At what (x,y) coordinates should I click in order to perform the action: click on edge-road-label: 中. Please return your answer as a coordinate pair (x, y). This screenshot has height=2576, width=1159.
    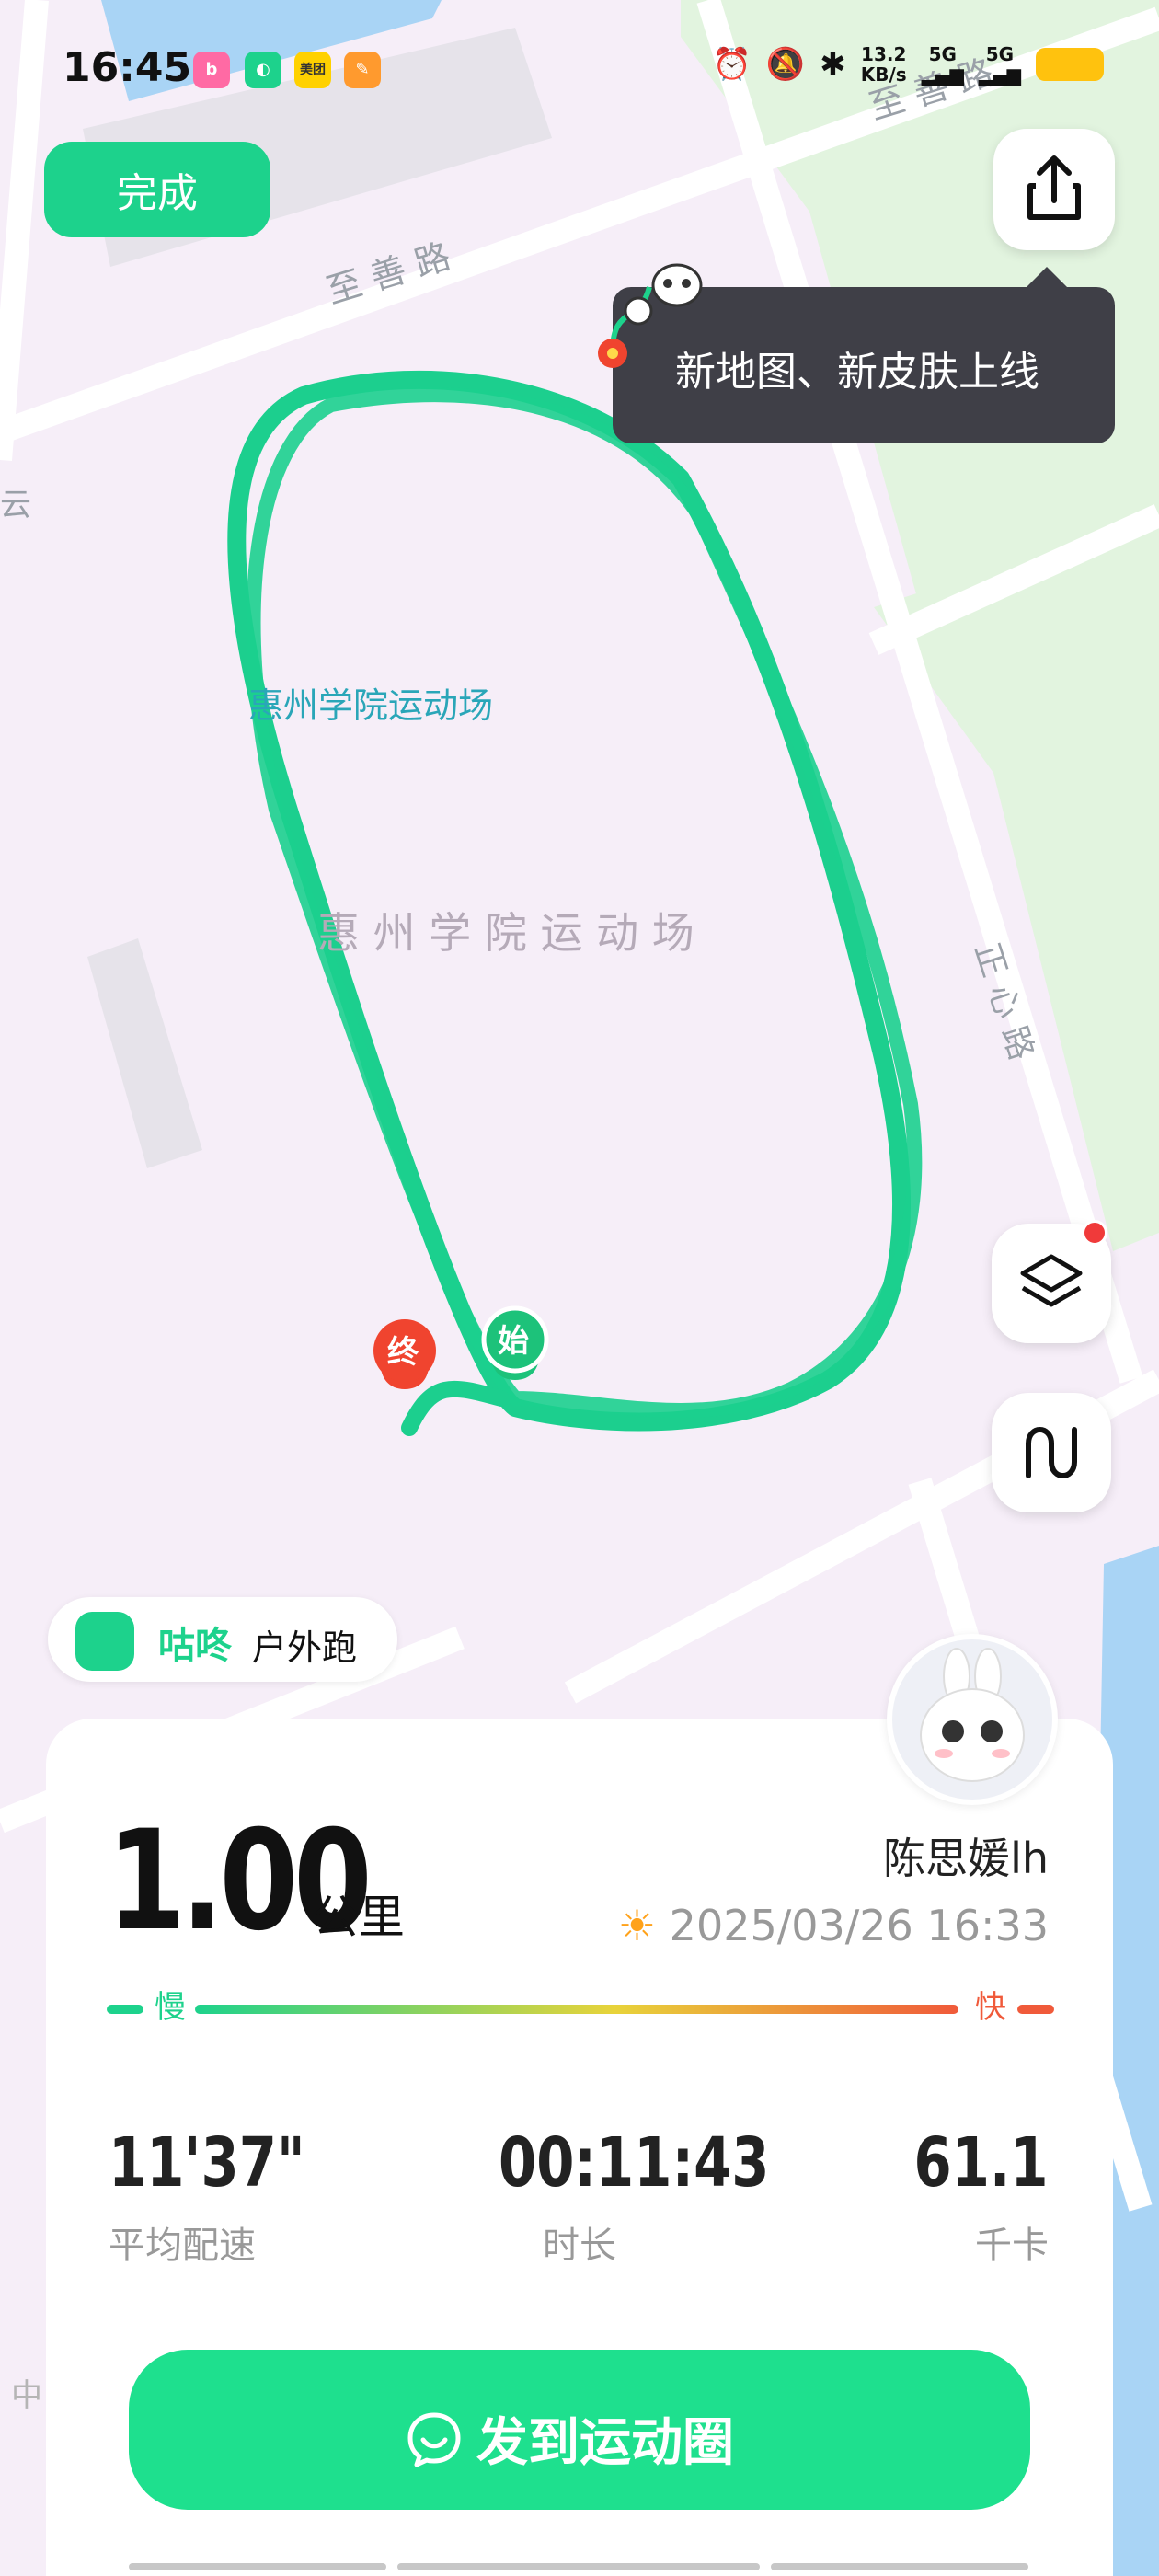
    Looking at the image, I should click on (26, 2395).